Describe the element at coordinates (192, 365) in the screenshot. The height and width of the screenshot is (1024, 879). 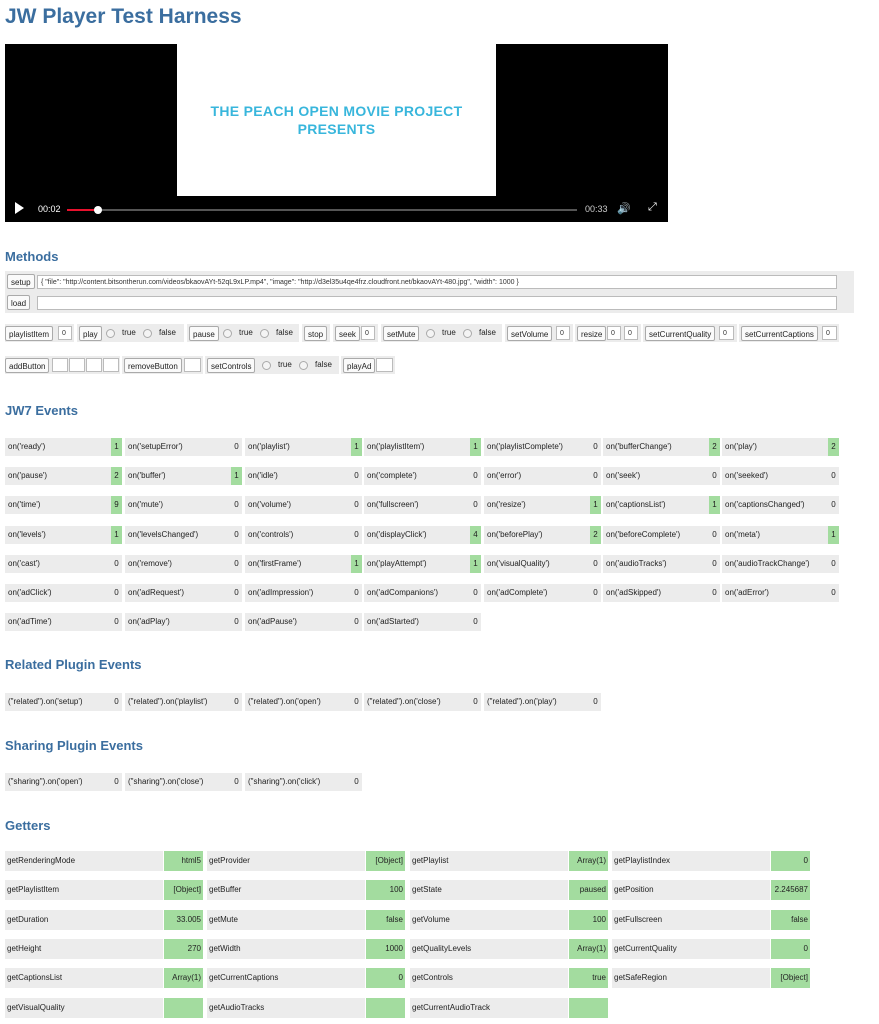
I see `removebutton-input` at that location.